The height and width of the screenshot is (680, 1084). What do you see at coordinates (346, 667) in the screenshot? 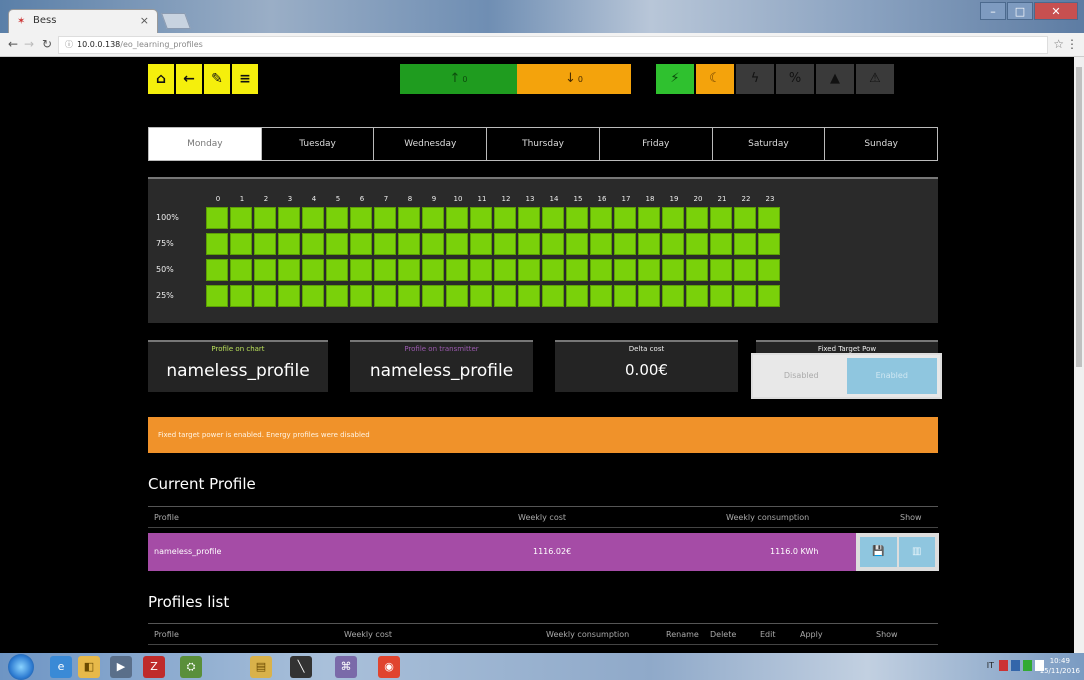
I see `app-icon: ⌘` at bounding box center [346, 667].